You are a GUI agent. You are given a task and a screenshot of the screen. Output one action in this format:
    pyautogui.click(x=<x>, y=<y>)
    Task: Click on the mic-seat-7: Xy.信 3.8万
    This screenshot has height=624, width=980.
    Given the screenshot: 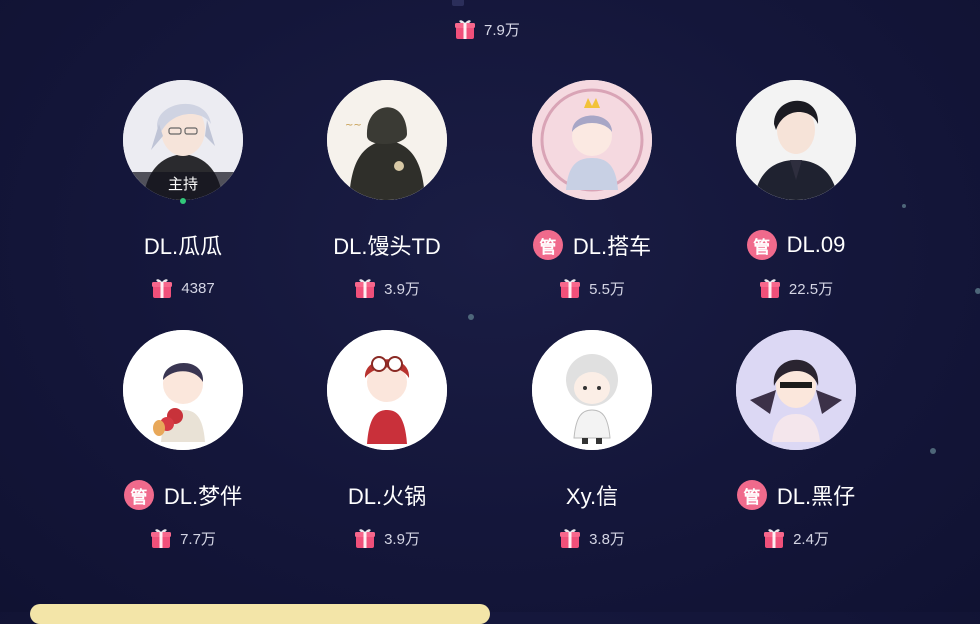 What is the action you would take?
    pyautogui.click(x=592, y=445)
    